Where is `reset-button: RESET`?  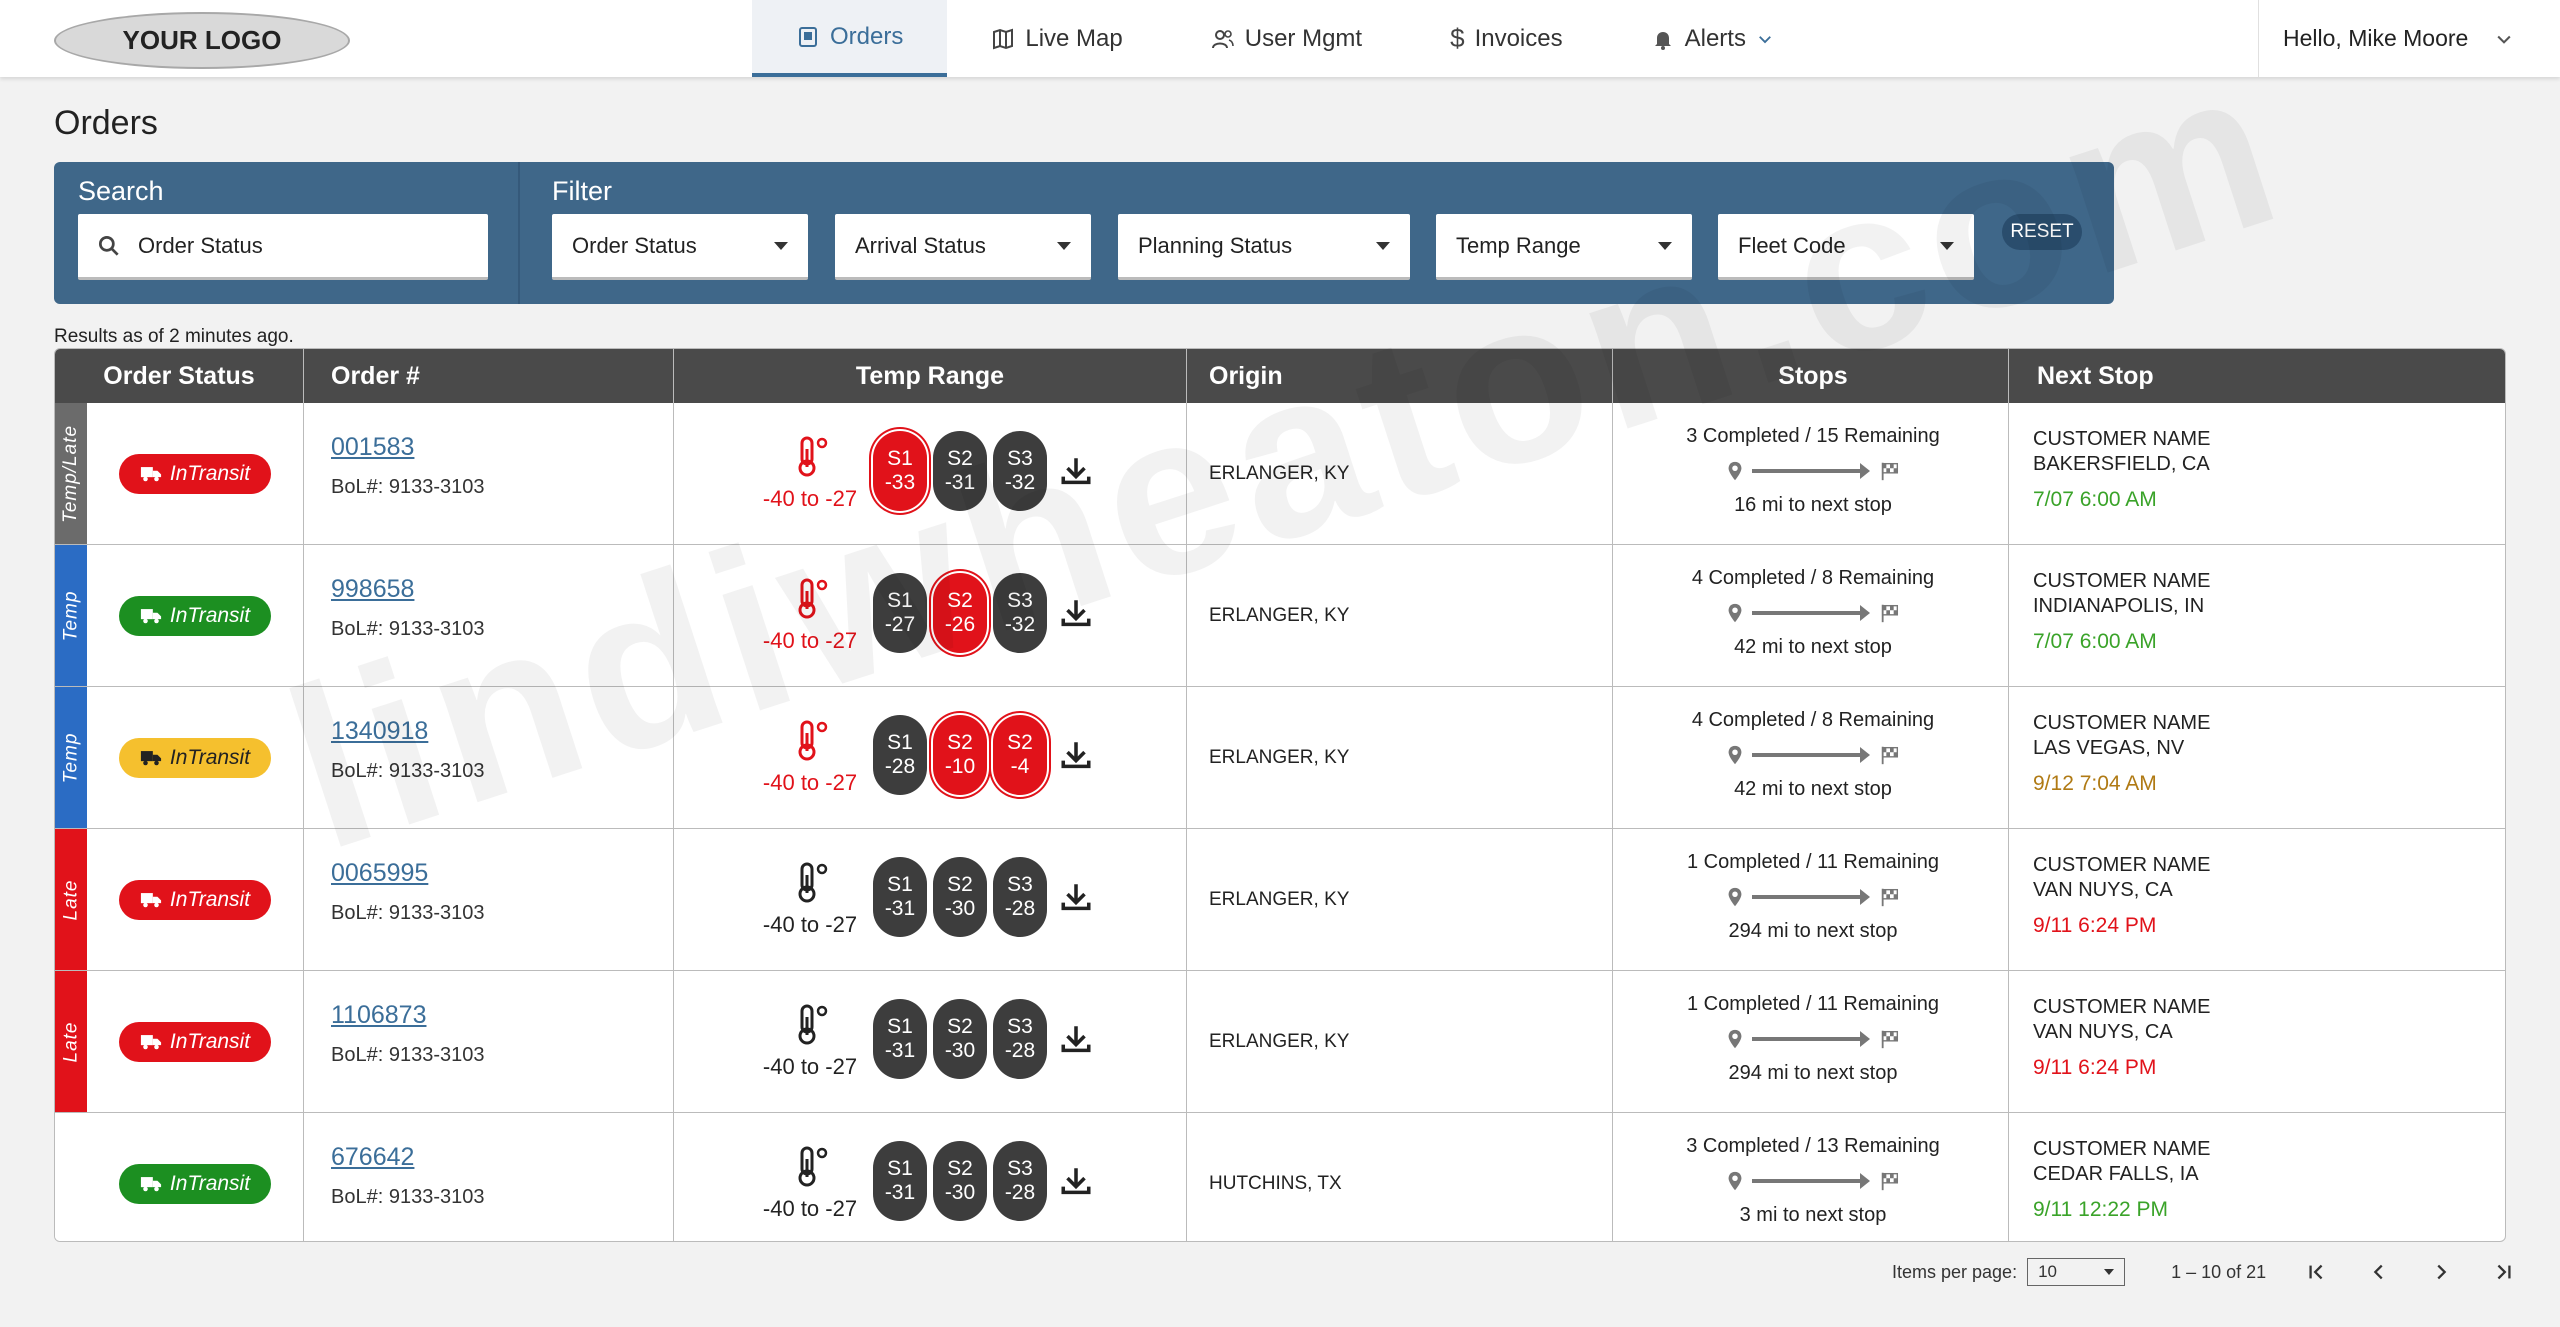 reset-button: RESET is located at coordinates (2042, 232).